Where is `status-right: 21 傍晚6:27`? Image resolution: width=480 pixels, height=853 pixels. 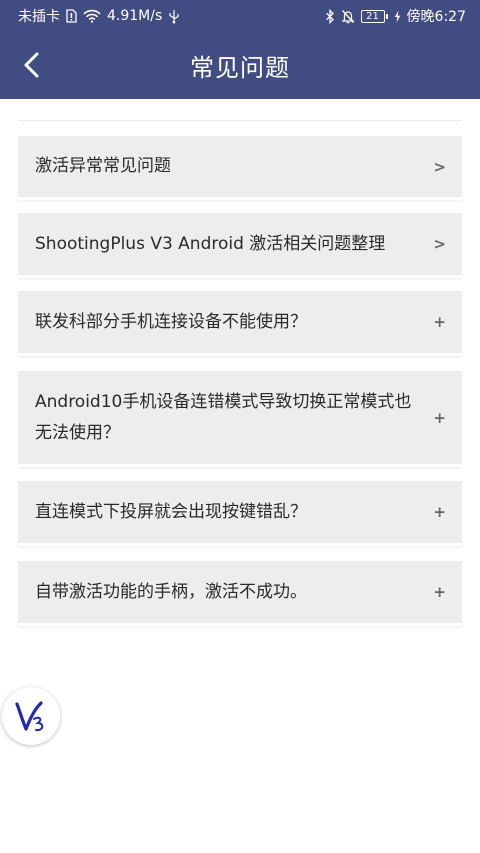 status-right: 21 傍晚6:27 is located at coordinates (395, 16).